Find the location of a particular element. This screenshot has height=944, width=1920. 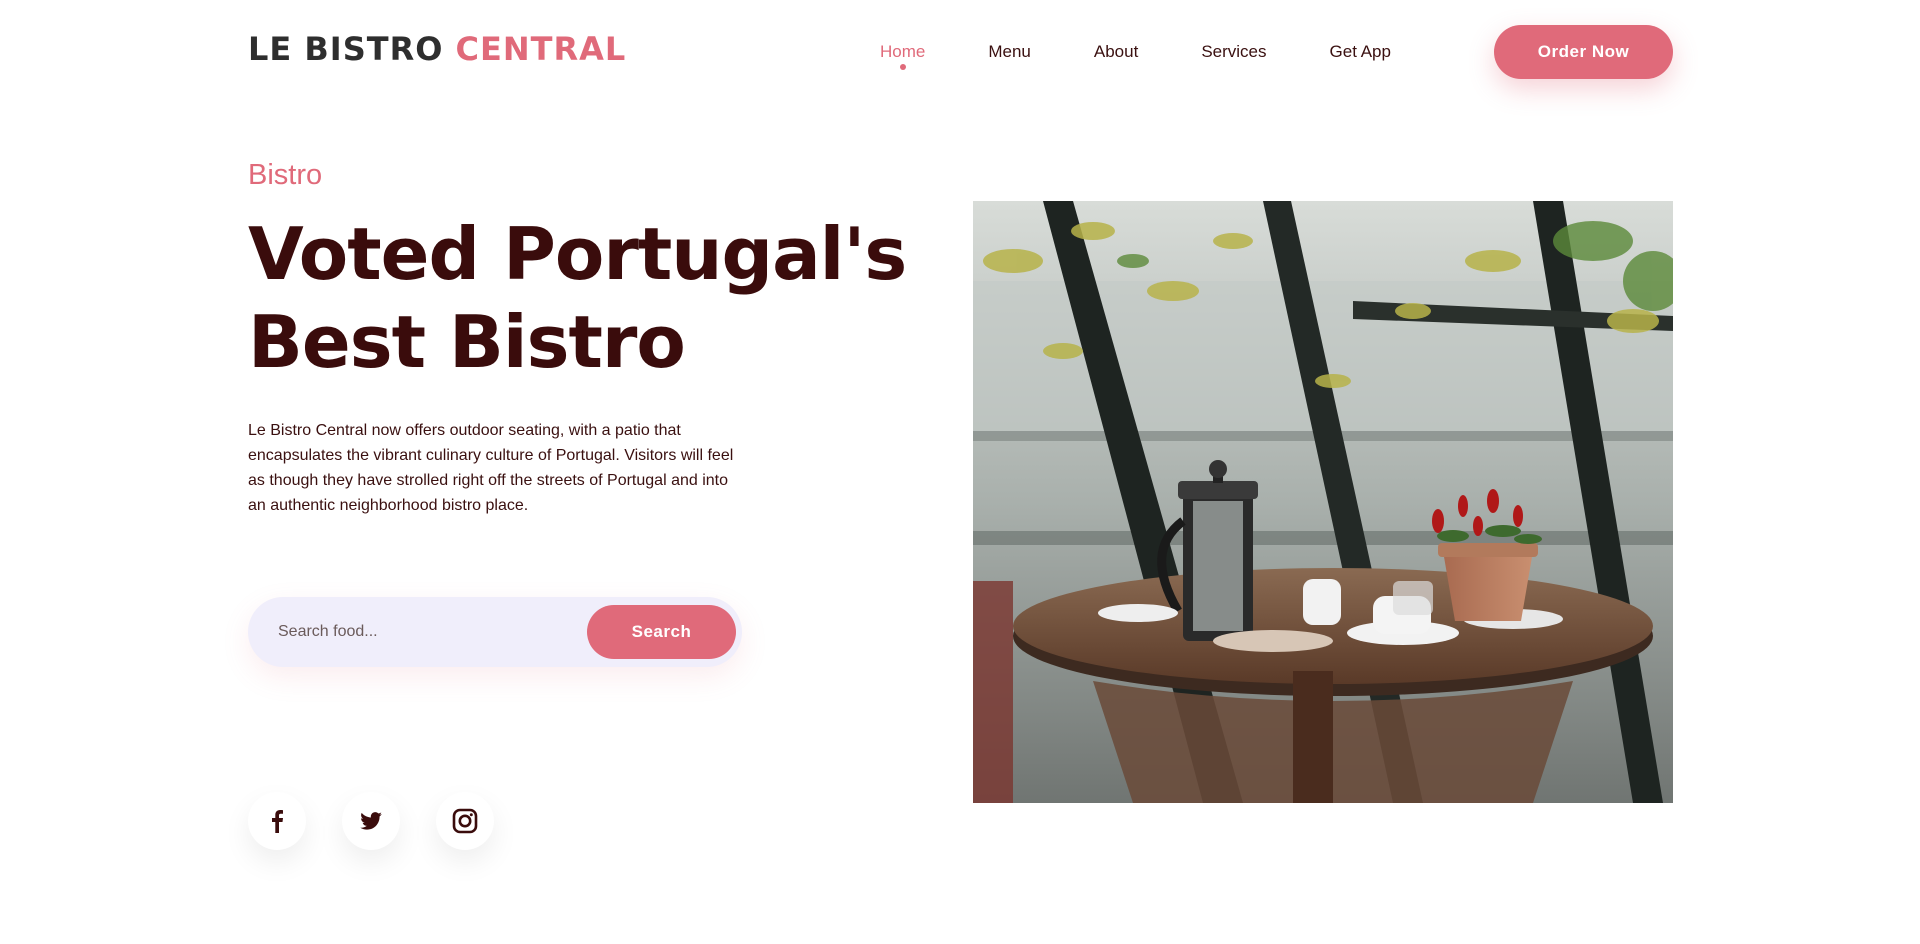

facebook-link is located at coordinates (277, 821).